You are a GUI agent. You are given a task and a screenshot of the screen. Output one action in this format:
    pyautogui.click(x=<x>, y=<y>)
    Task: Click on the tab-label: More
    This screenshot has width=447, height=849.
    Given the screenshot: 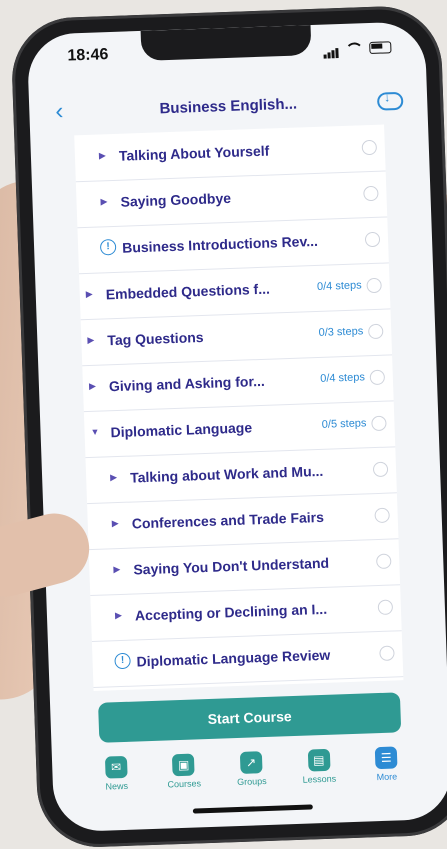 What is the action you would take?
    pyautogui.click(x=387, y=777)
    